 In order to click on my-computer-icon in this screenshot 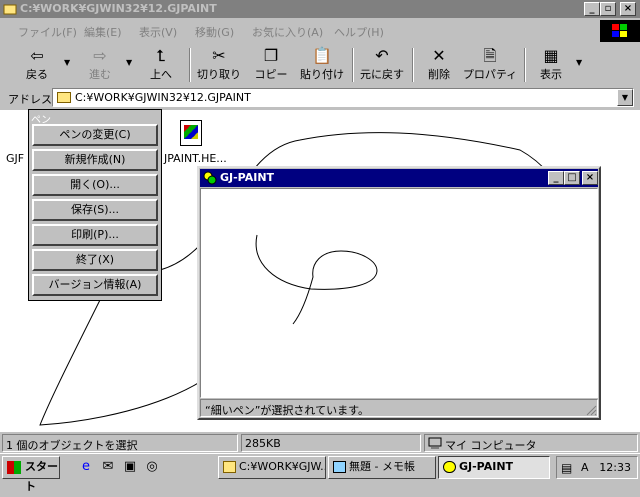, I will do `click(435, 443)`.